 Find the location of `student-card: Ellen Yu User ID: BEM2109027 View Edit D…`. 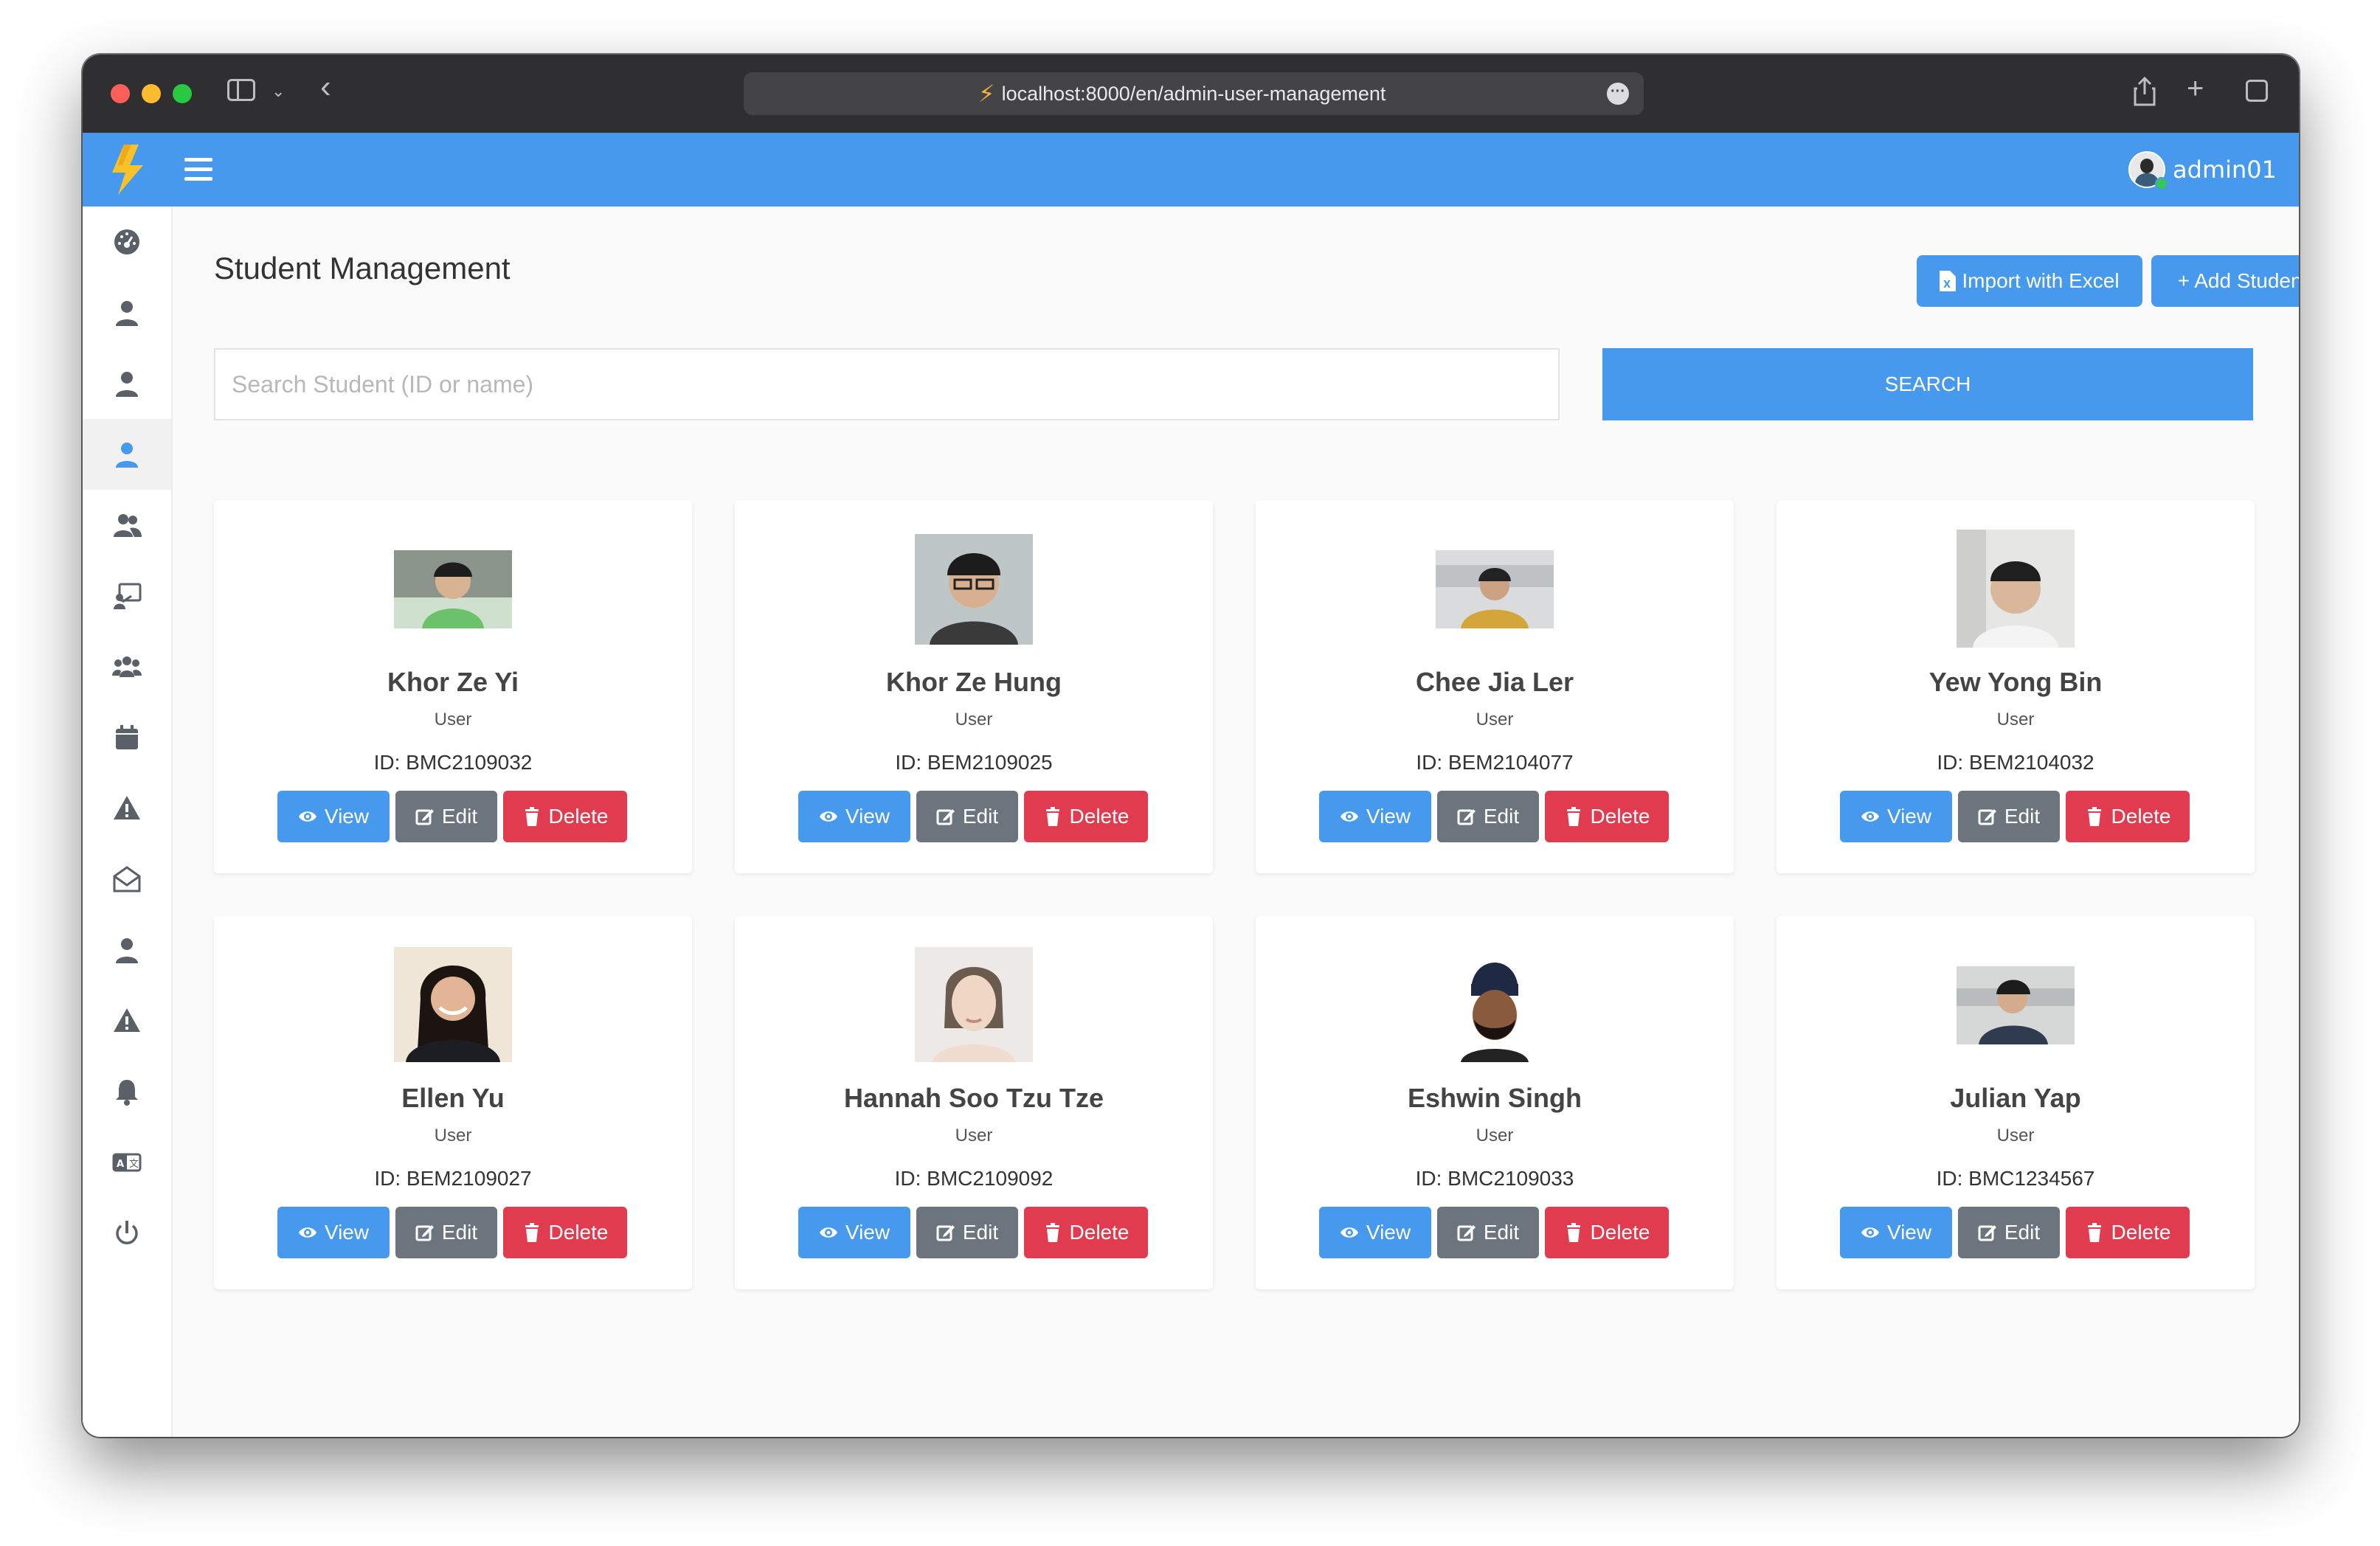

student-card: Ellen Yu User ID: BEM2109027 View Edit D… is located at coordinates (453, 1102).